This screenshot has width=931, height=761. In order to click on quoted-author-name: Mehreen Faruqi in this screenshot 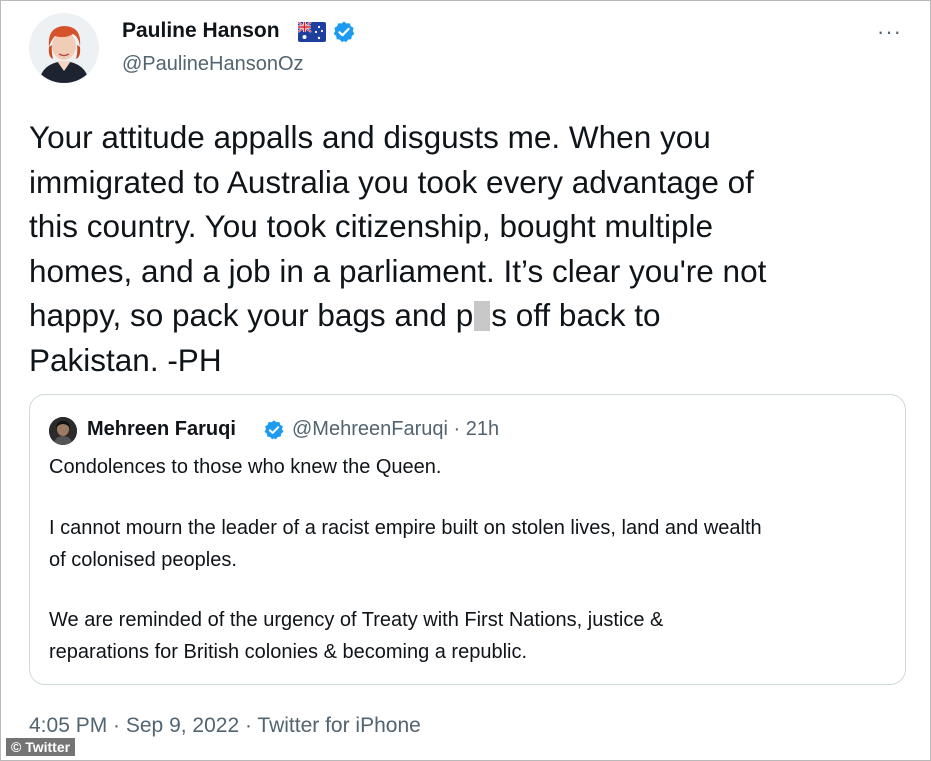, I will do `click(161, 429)`.